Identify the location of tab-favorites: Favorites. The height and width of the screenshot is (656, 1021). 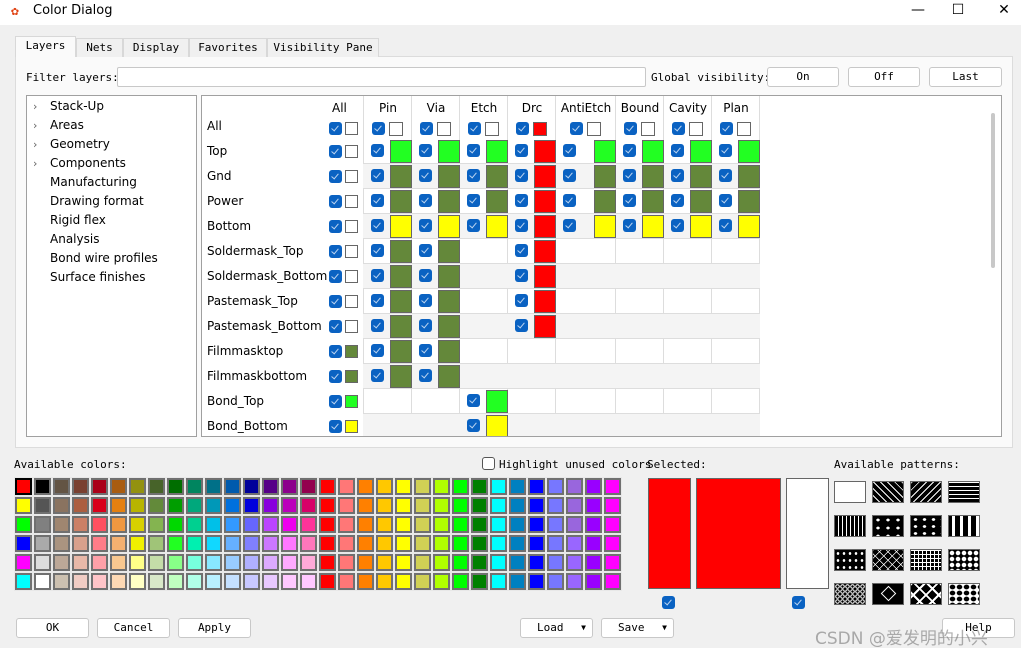
(228, 47).